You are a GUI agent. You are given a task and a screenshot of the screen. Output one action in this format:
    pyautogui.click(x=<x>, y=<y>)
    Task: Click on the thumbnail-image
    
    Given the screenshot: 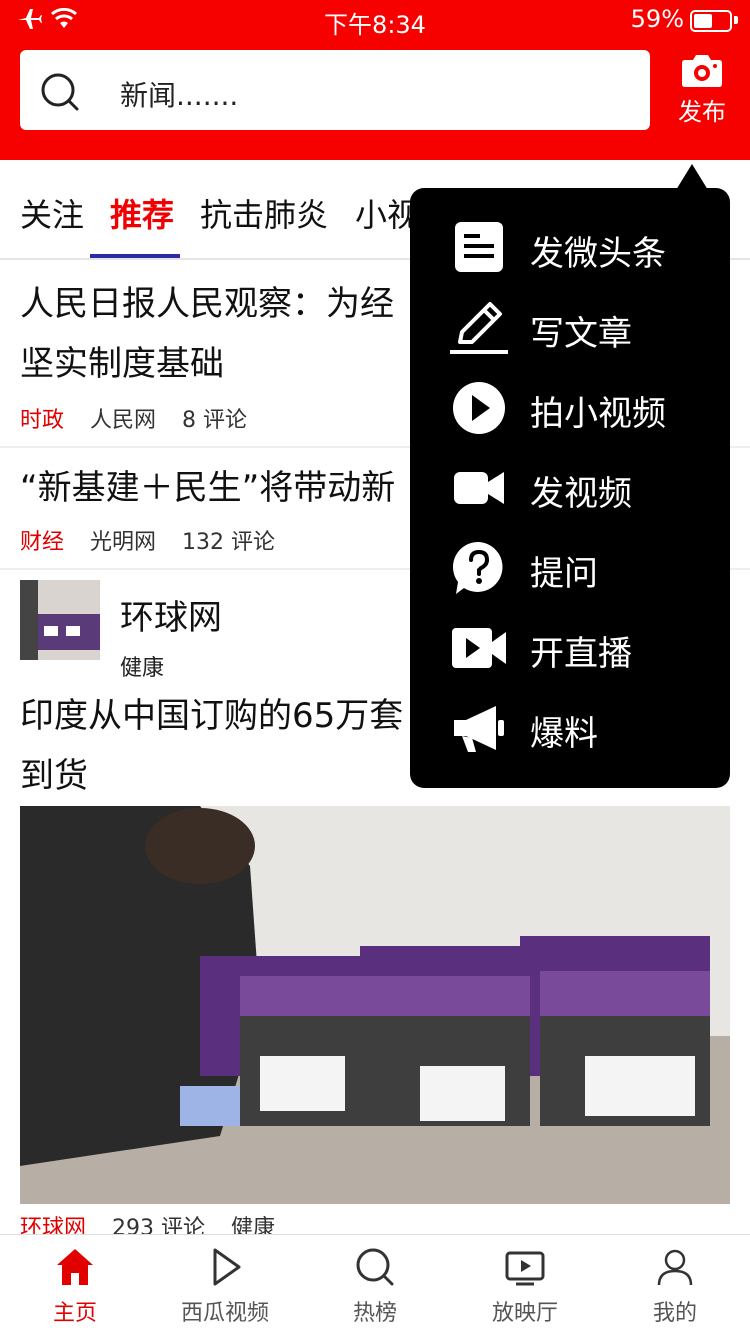 What is the action you would take?
    pyautogui.click(x=60, y=620)
    